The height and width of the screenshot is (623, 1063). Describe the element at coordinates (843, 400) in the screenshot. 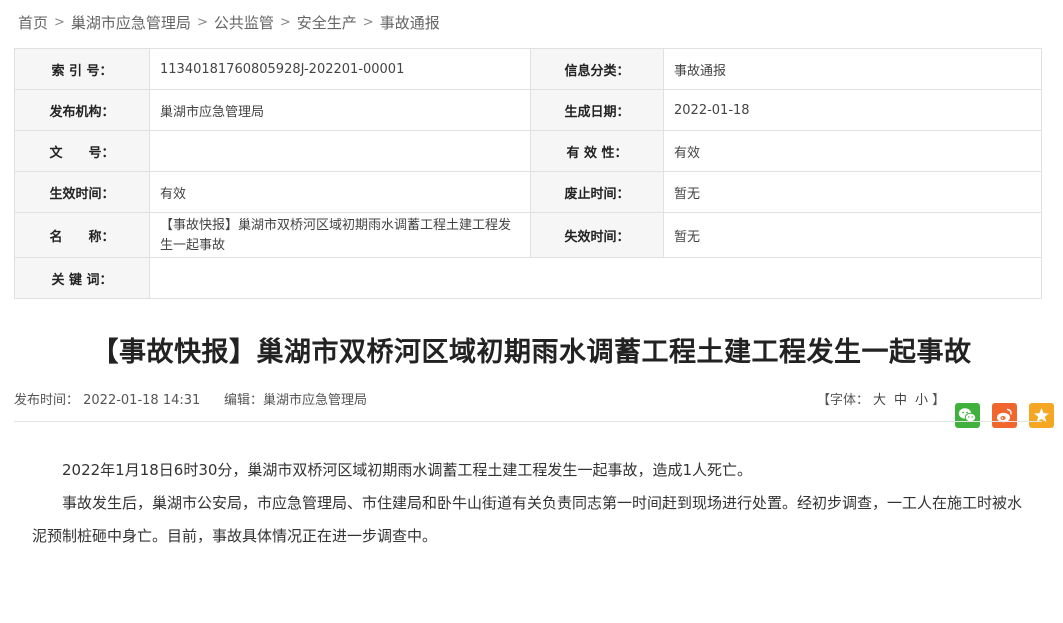

I see `font-size-prefix: 【字体：` at that location.